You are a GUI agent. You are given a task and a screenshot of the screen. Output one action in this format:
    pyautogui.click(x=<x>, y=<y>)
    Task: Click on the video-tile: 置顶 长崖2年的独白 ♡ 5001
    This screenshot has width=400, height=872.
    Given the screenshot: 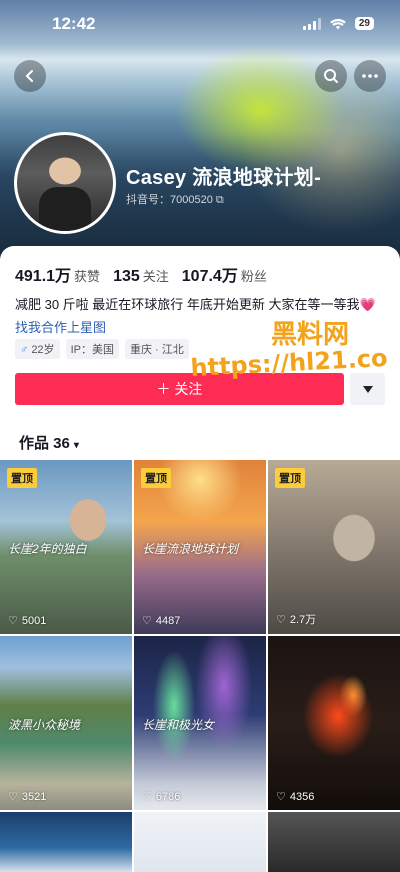 What is the action you would take?
    pyautogui.click(x=66, y=547)
    